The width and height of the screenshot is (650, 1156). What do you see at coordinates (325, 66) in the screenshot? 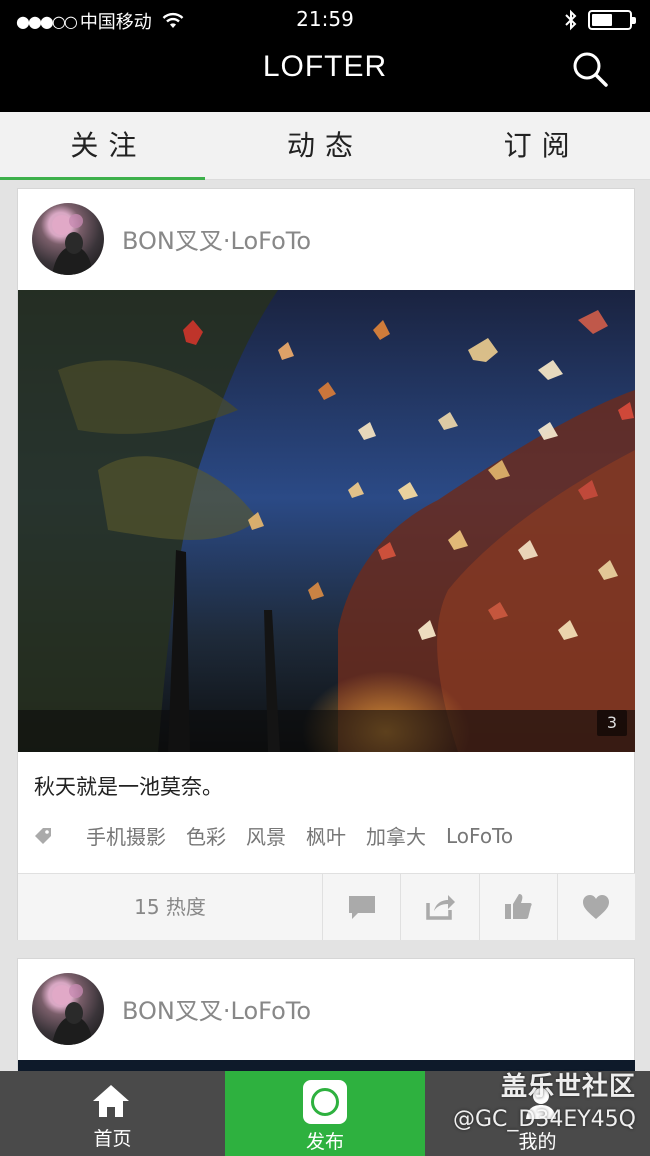
I see `app-title: LOFTER` at bounding box center [325, 66].